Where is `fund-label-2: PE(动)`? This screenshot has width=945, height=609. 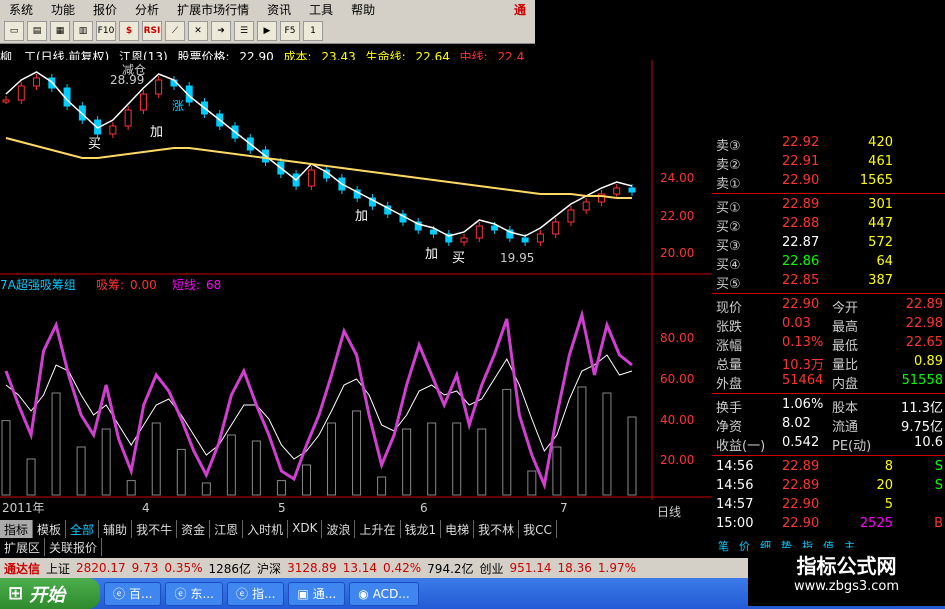 fund-label-2: PE(动) is located at coordinates (852, 446).